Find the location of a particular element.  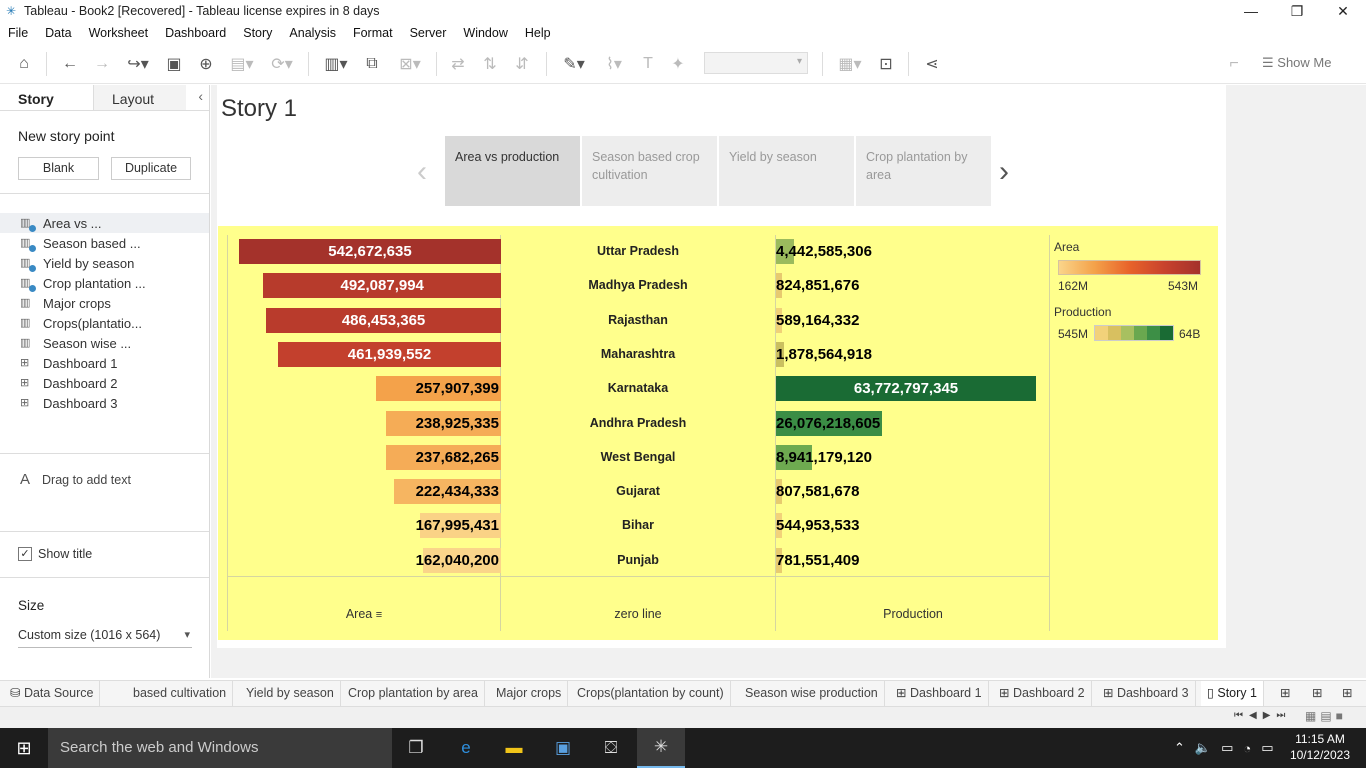

taskbar-search: Search the web and Windows is located at coordinates (220, 748).